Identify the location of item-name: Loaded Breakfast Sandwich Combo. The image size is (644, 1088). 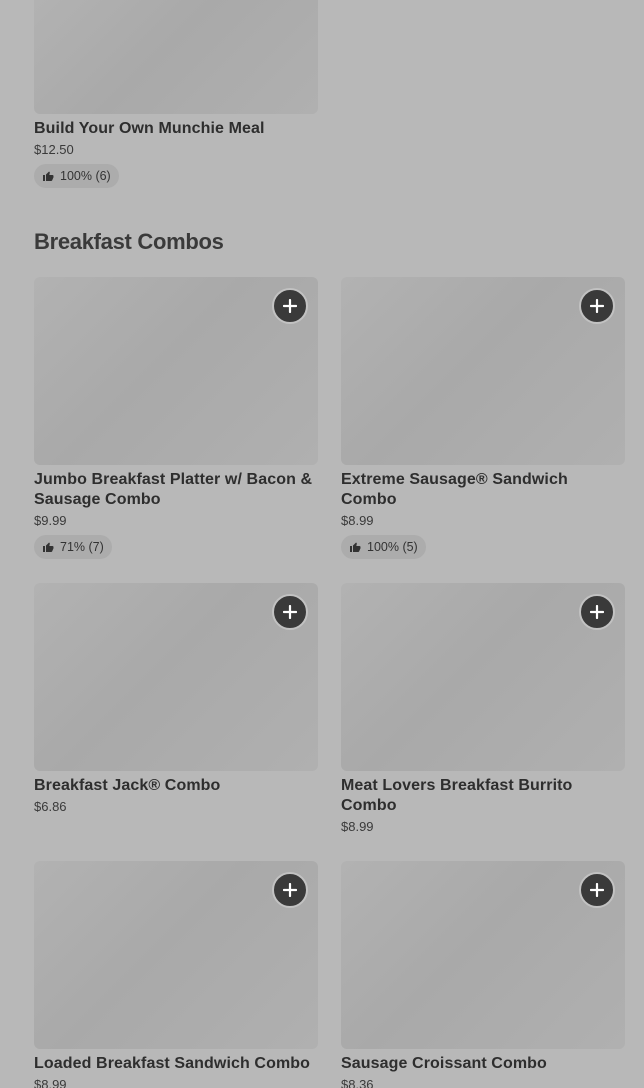
(172, 1063).